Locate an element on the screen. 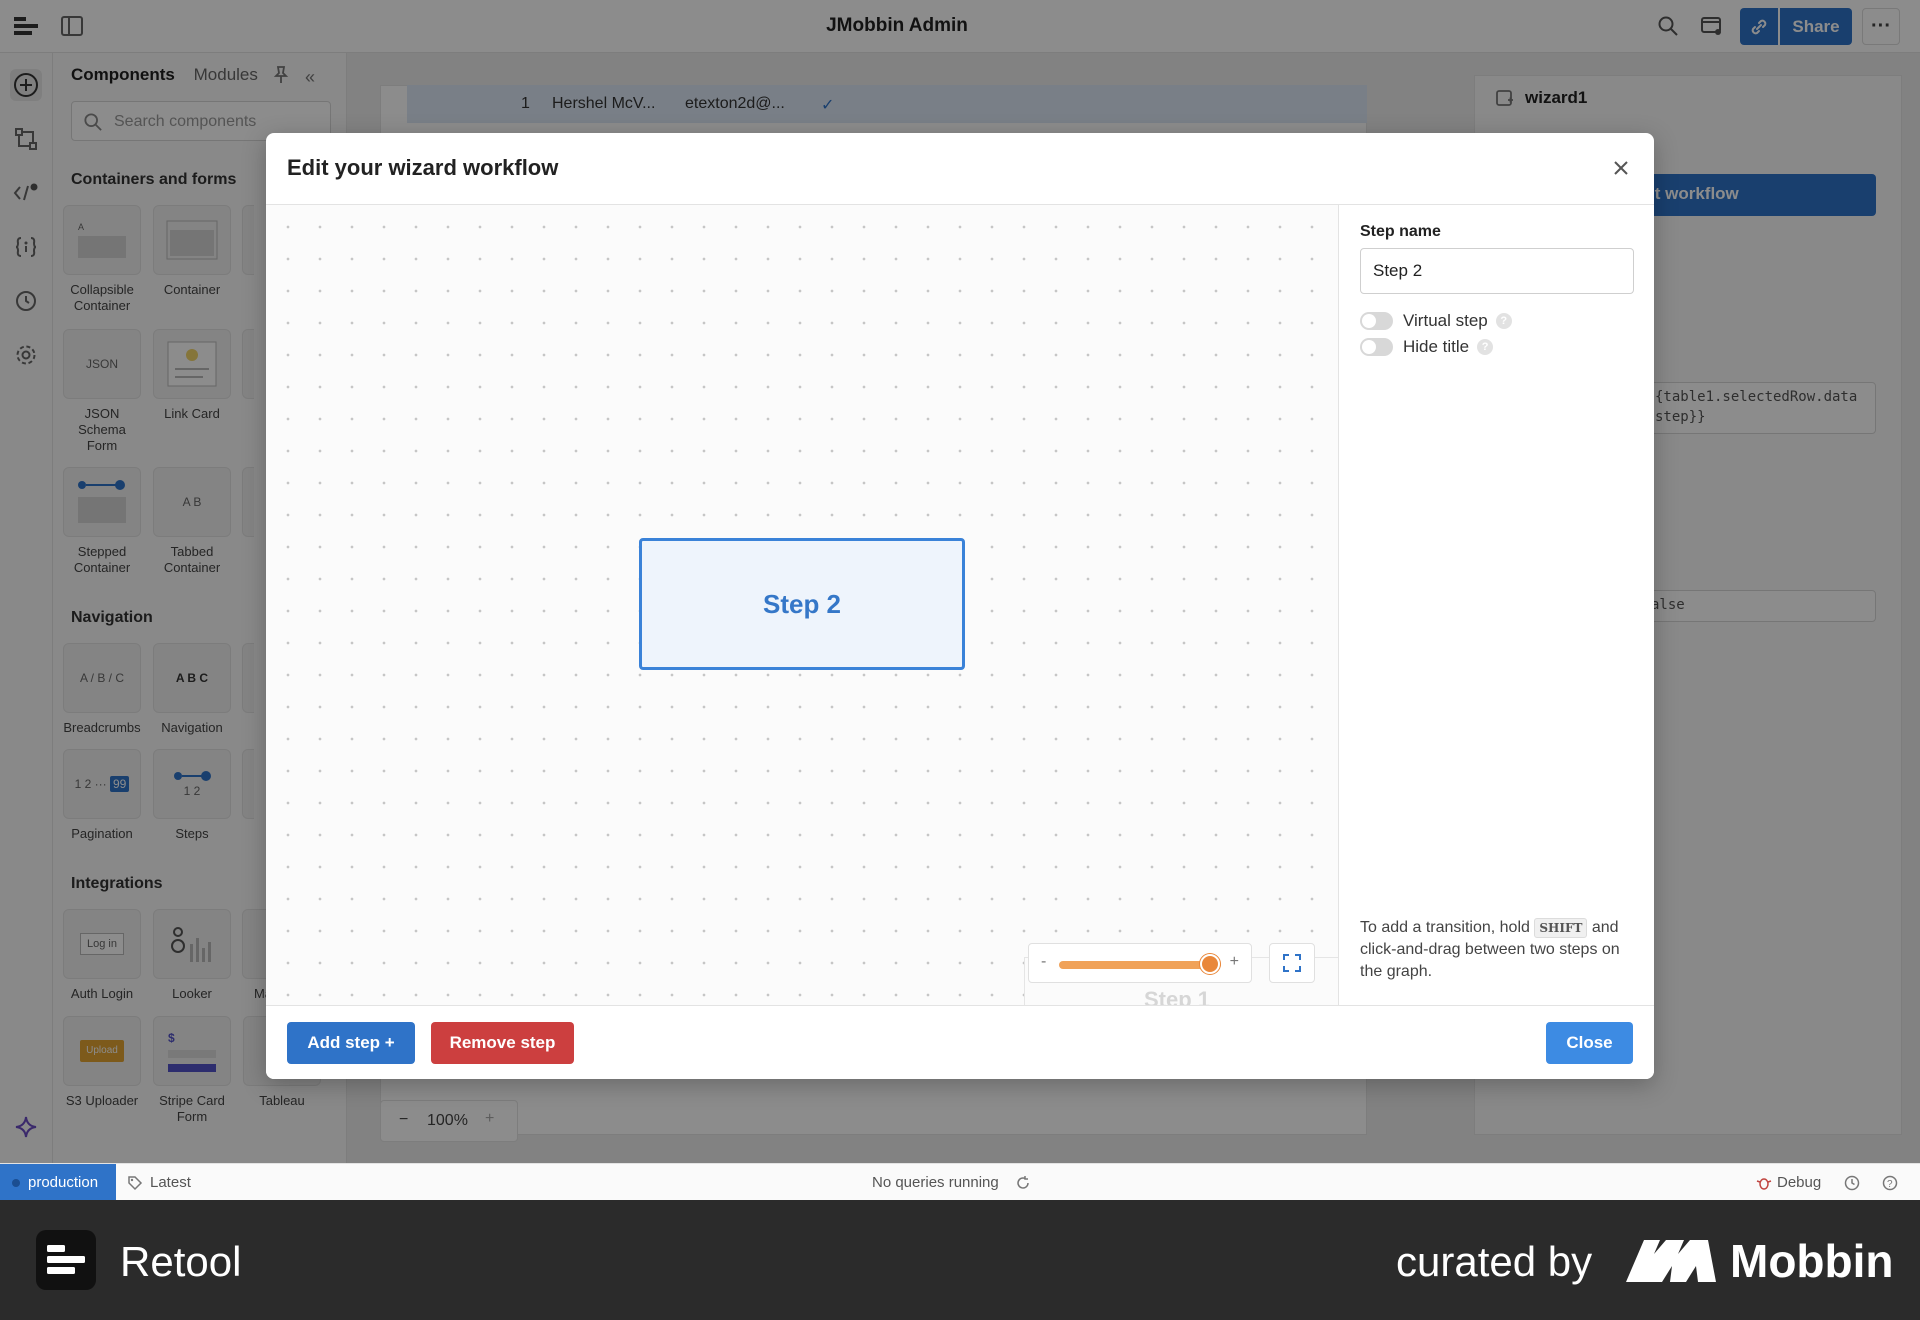 This screenshot has width=1920, height=1320. mobbin-wordmark: Mobbin is located at coordinates (1812, 1261).